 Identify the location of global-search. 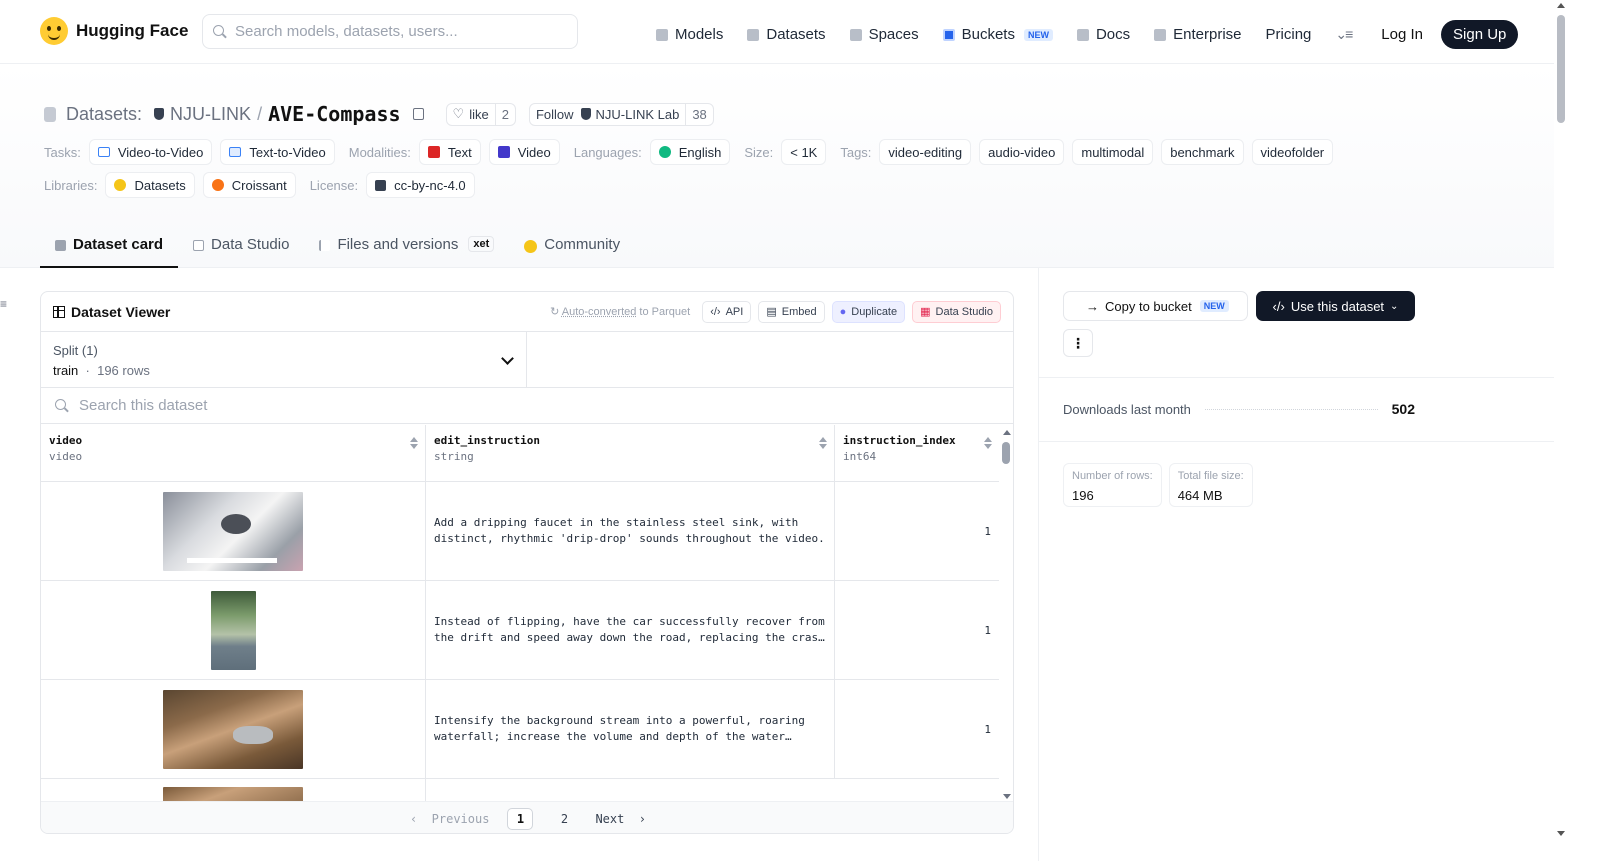
(390, 31).